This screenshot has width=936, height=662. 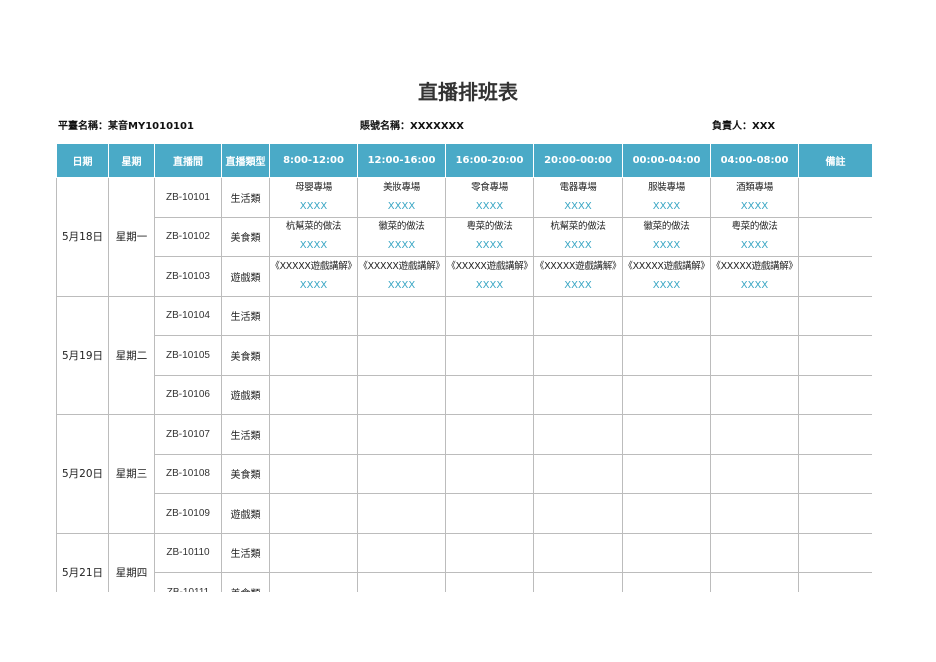 What do you see at coordinates (744, 126) in the screenshot?
I see `owner-name: 負責人：XXX` at bounding box center [744, 126].